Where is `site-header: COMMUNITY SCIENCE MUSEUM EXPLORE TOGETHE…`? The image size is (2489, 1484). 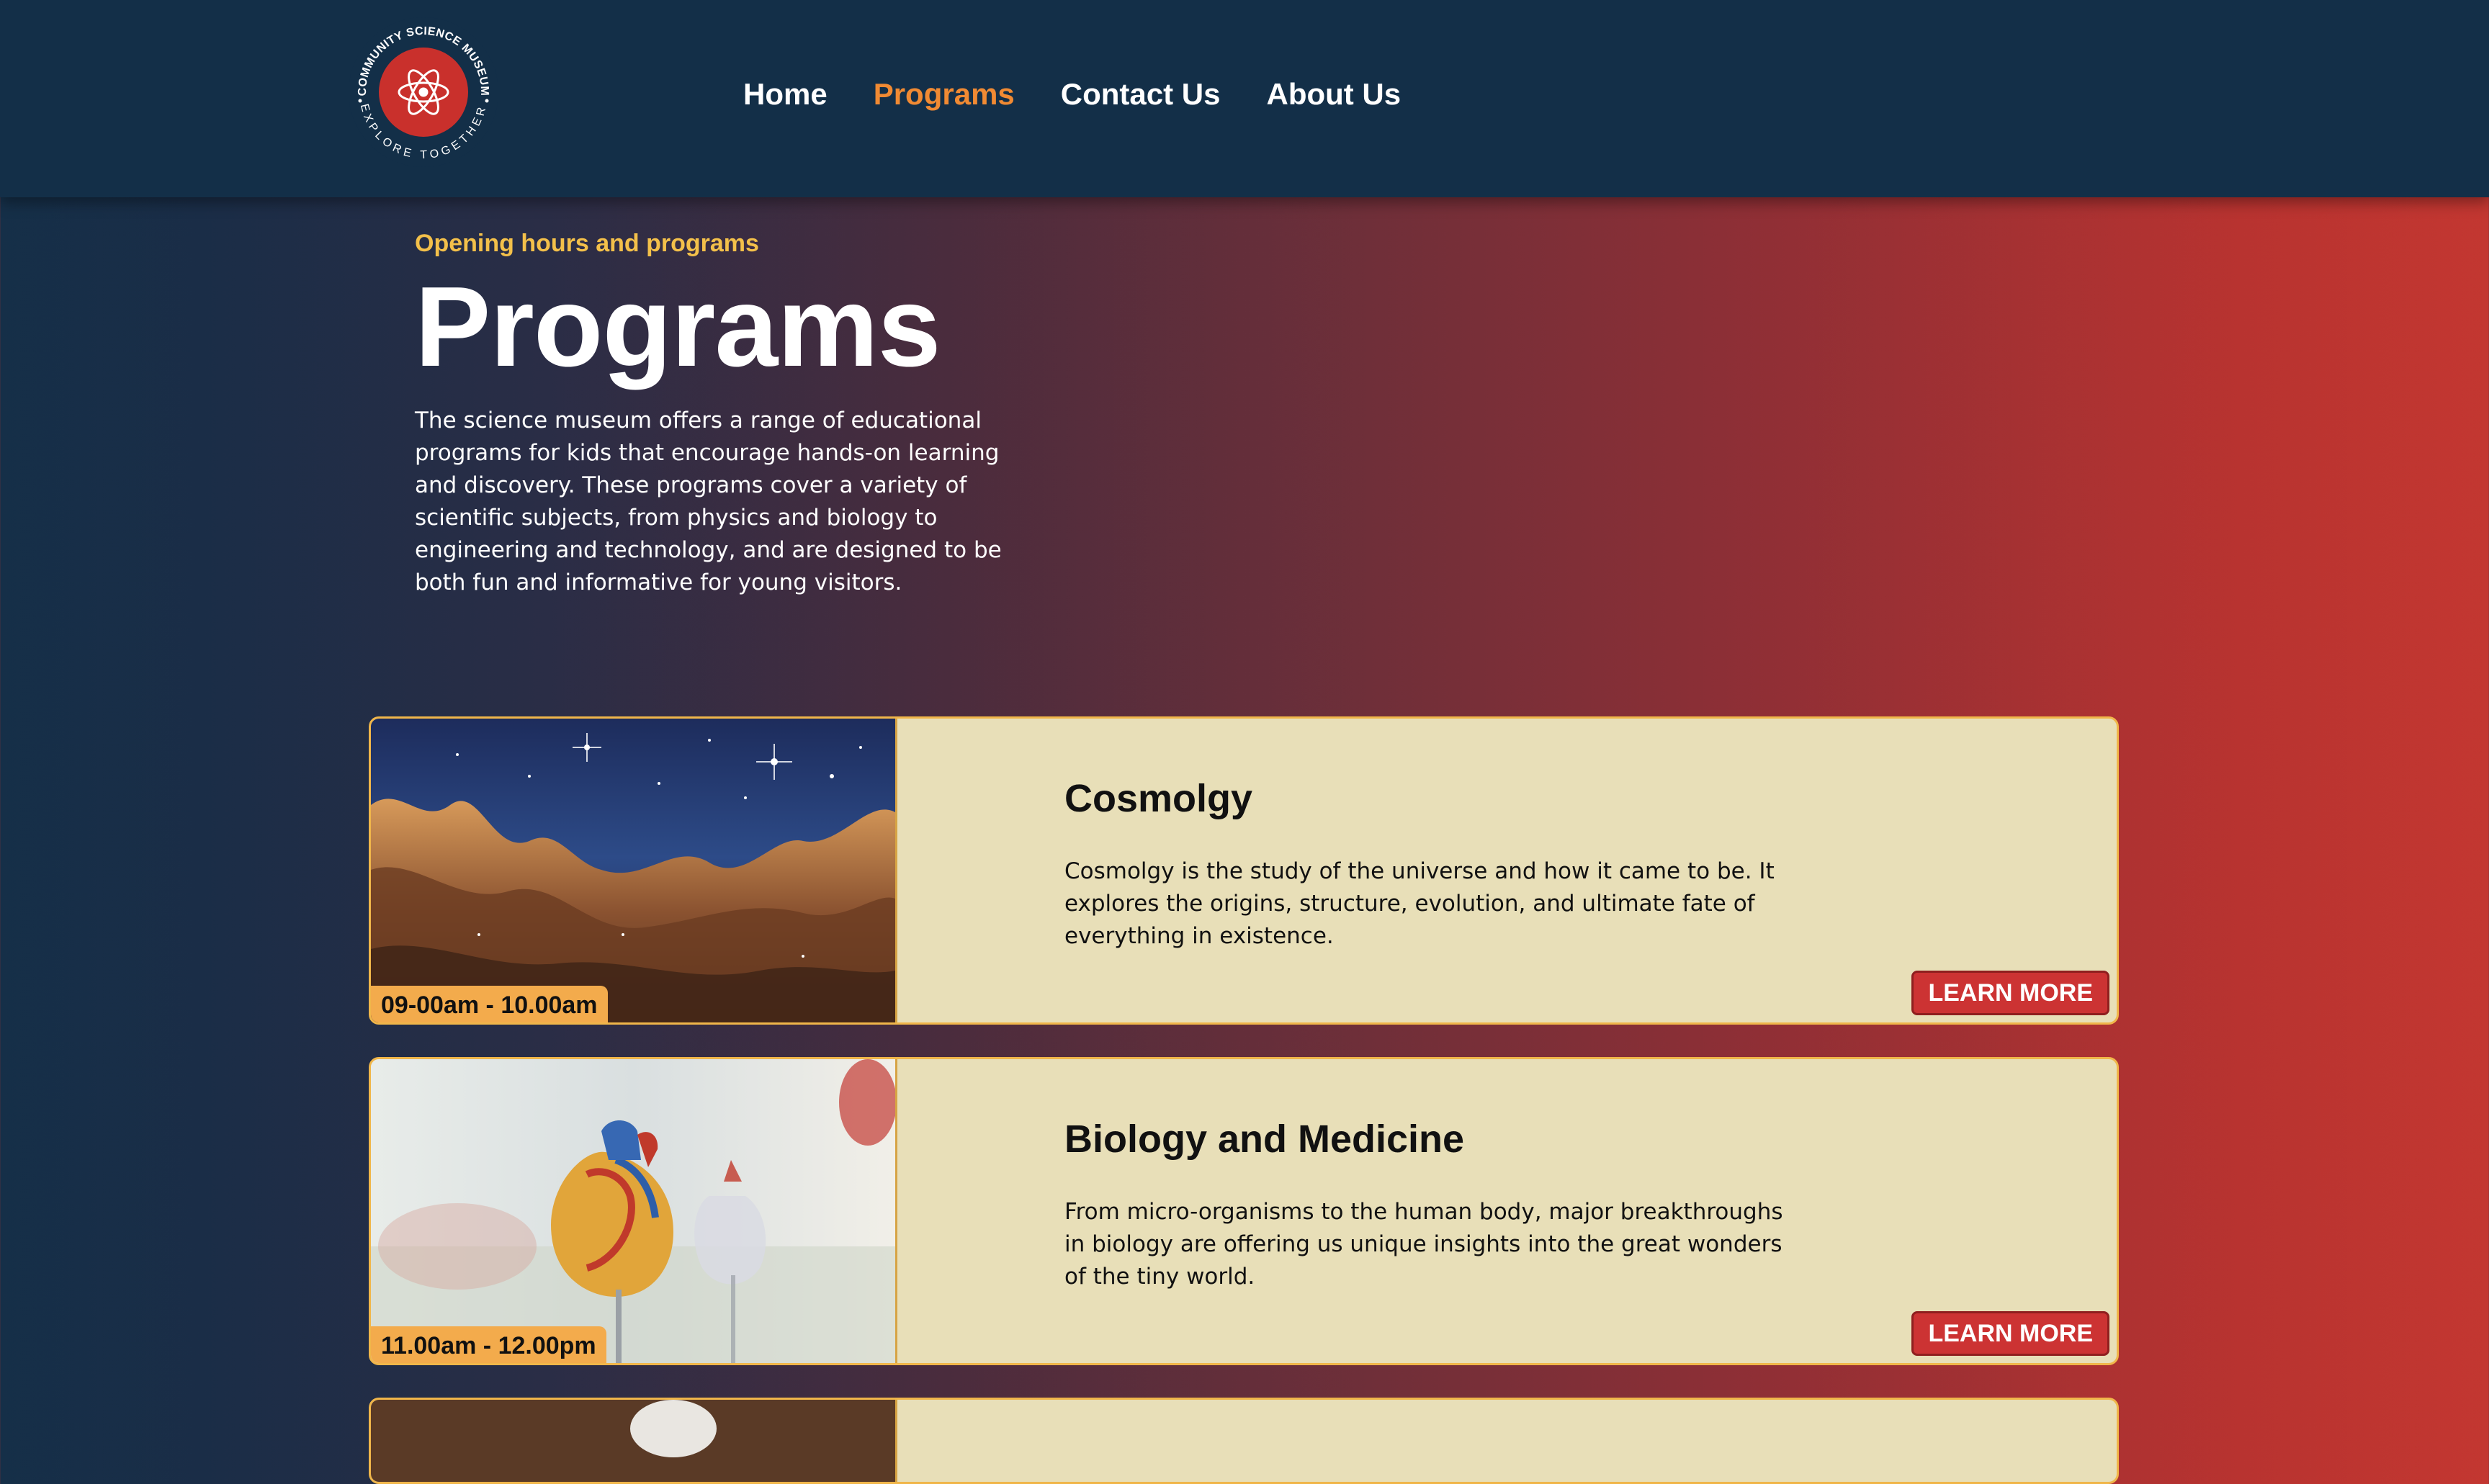
site-header: COMMUNITY SCIENCE MUSEUM EXPLORE TOGETHE… is located at coordinates (1244, 98).